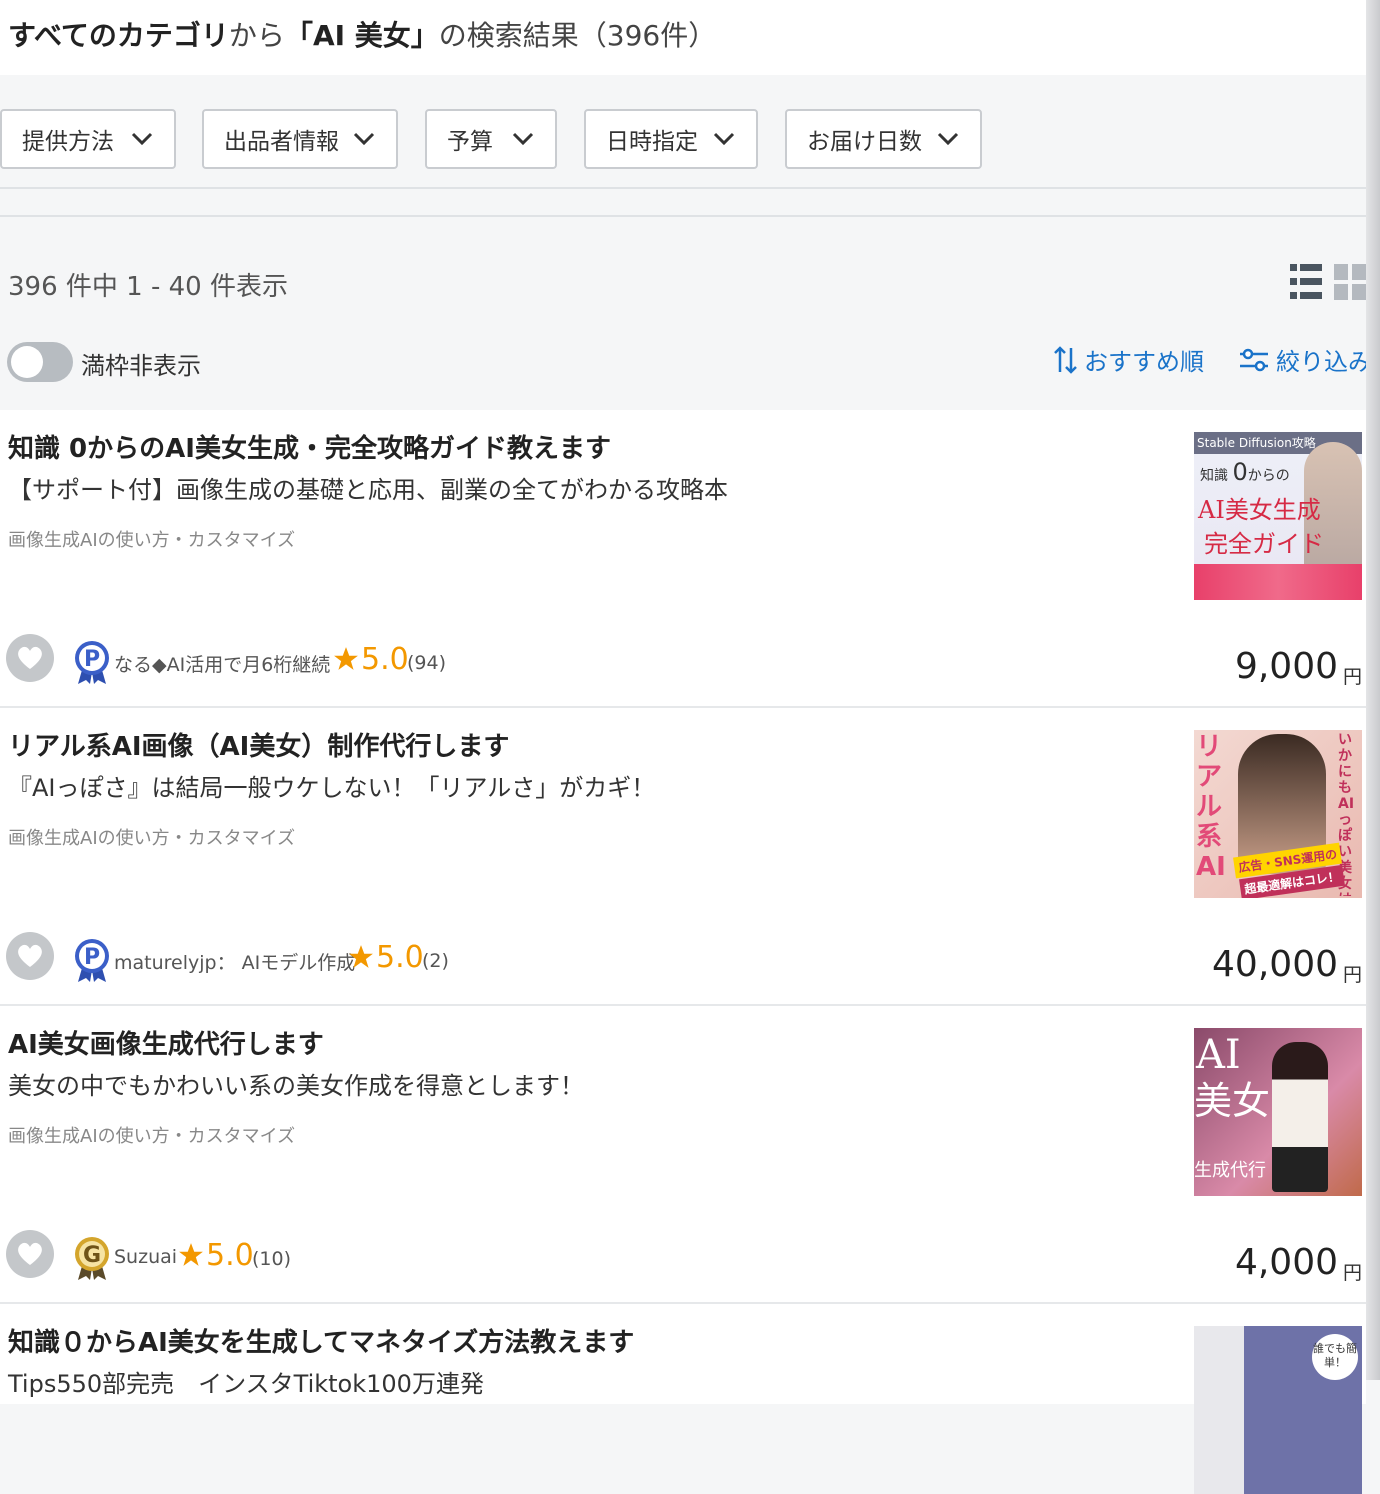 This screenshot has height=1494, width=1380. I want to click on sliders-icon, so click(1254, 359).